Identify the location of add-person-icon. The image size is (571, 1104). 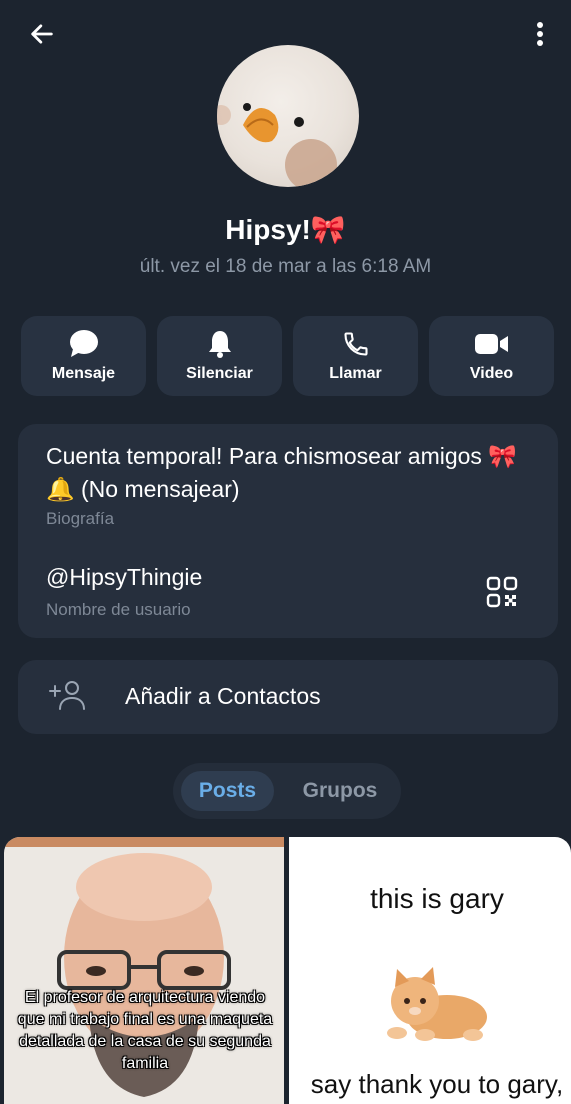
(67, 695).